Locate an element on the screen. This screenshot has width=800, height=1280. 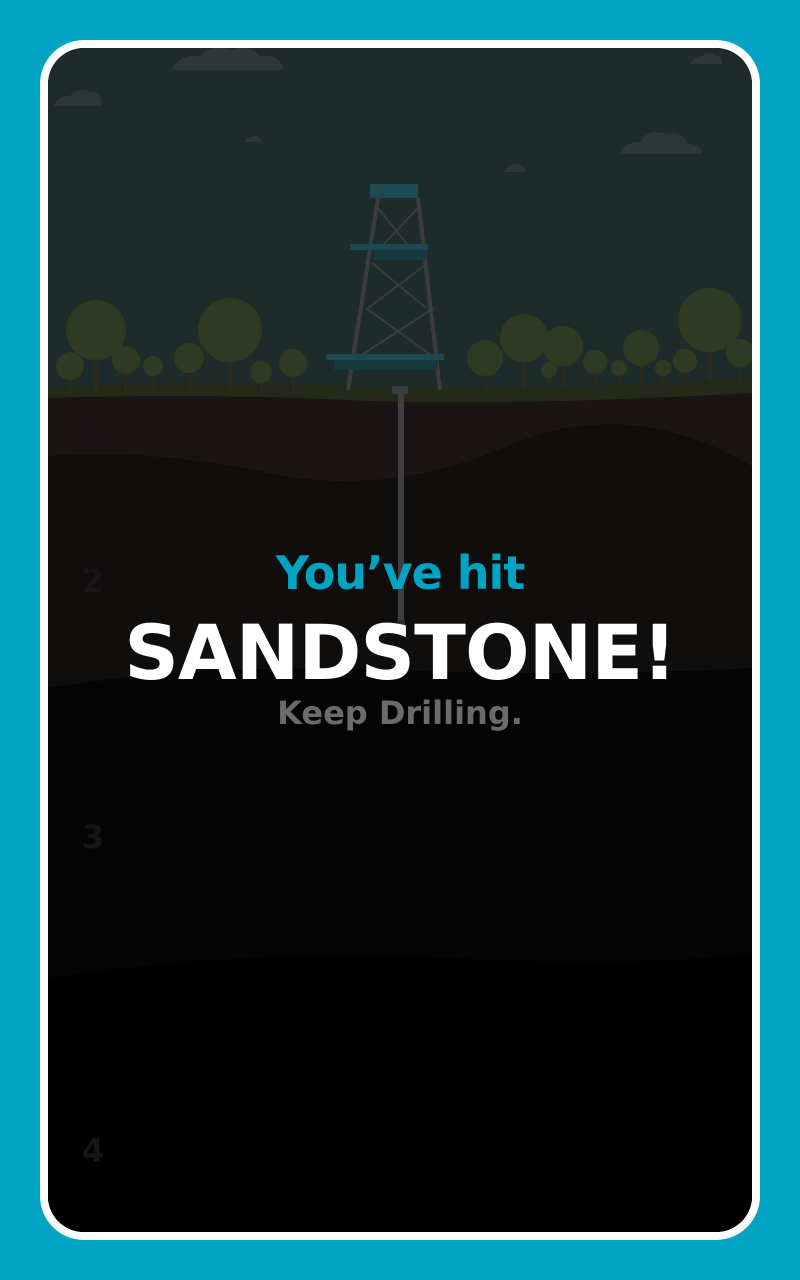
result-prefix: You’ve hit is located at coordinates (400, 573).